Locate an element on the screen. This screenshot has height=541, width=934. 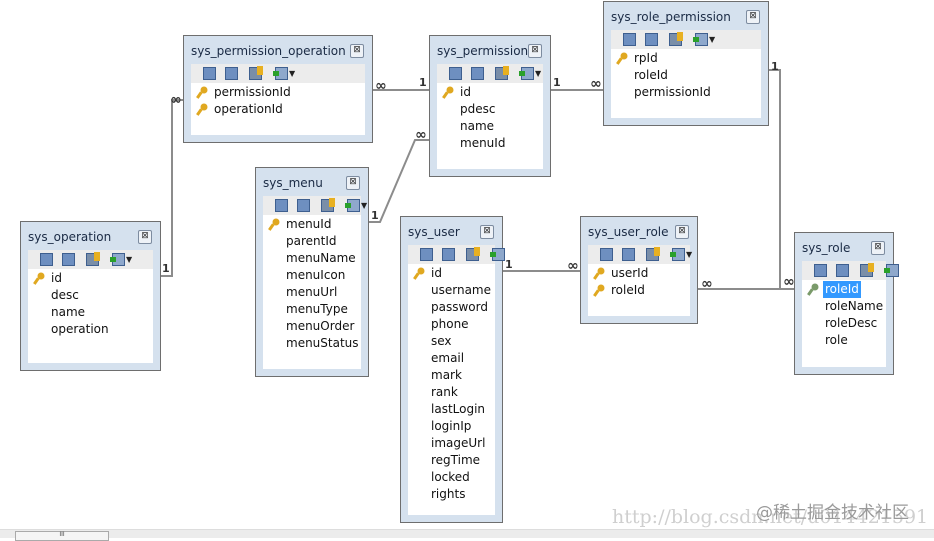
field-row: rank is located at coordinates (451, 392).